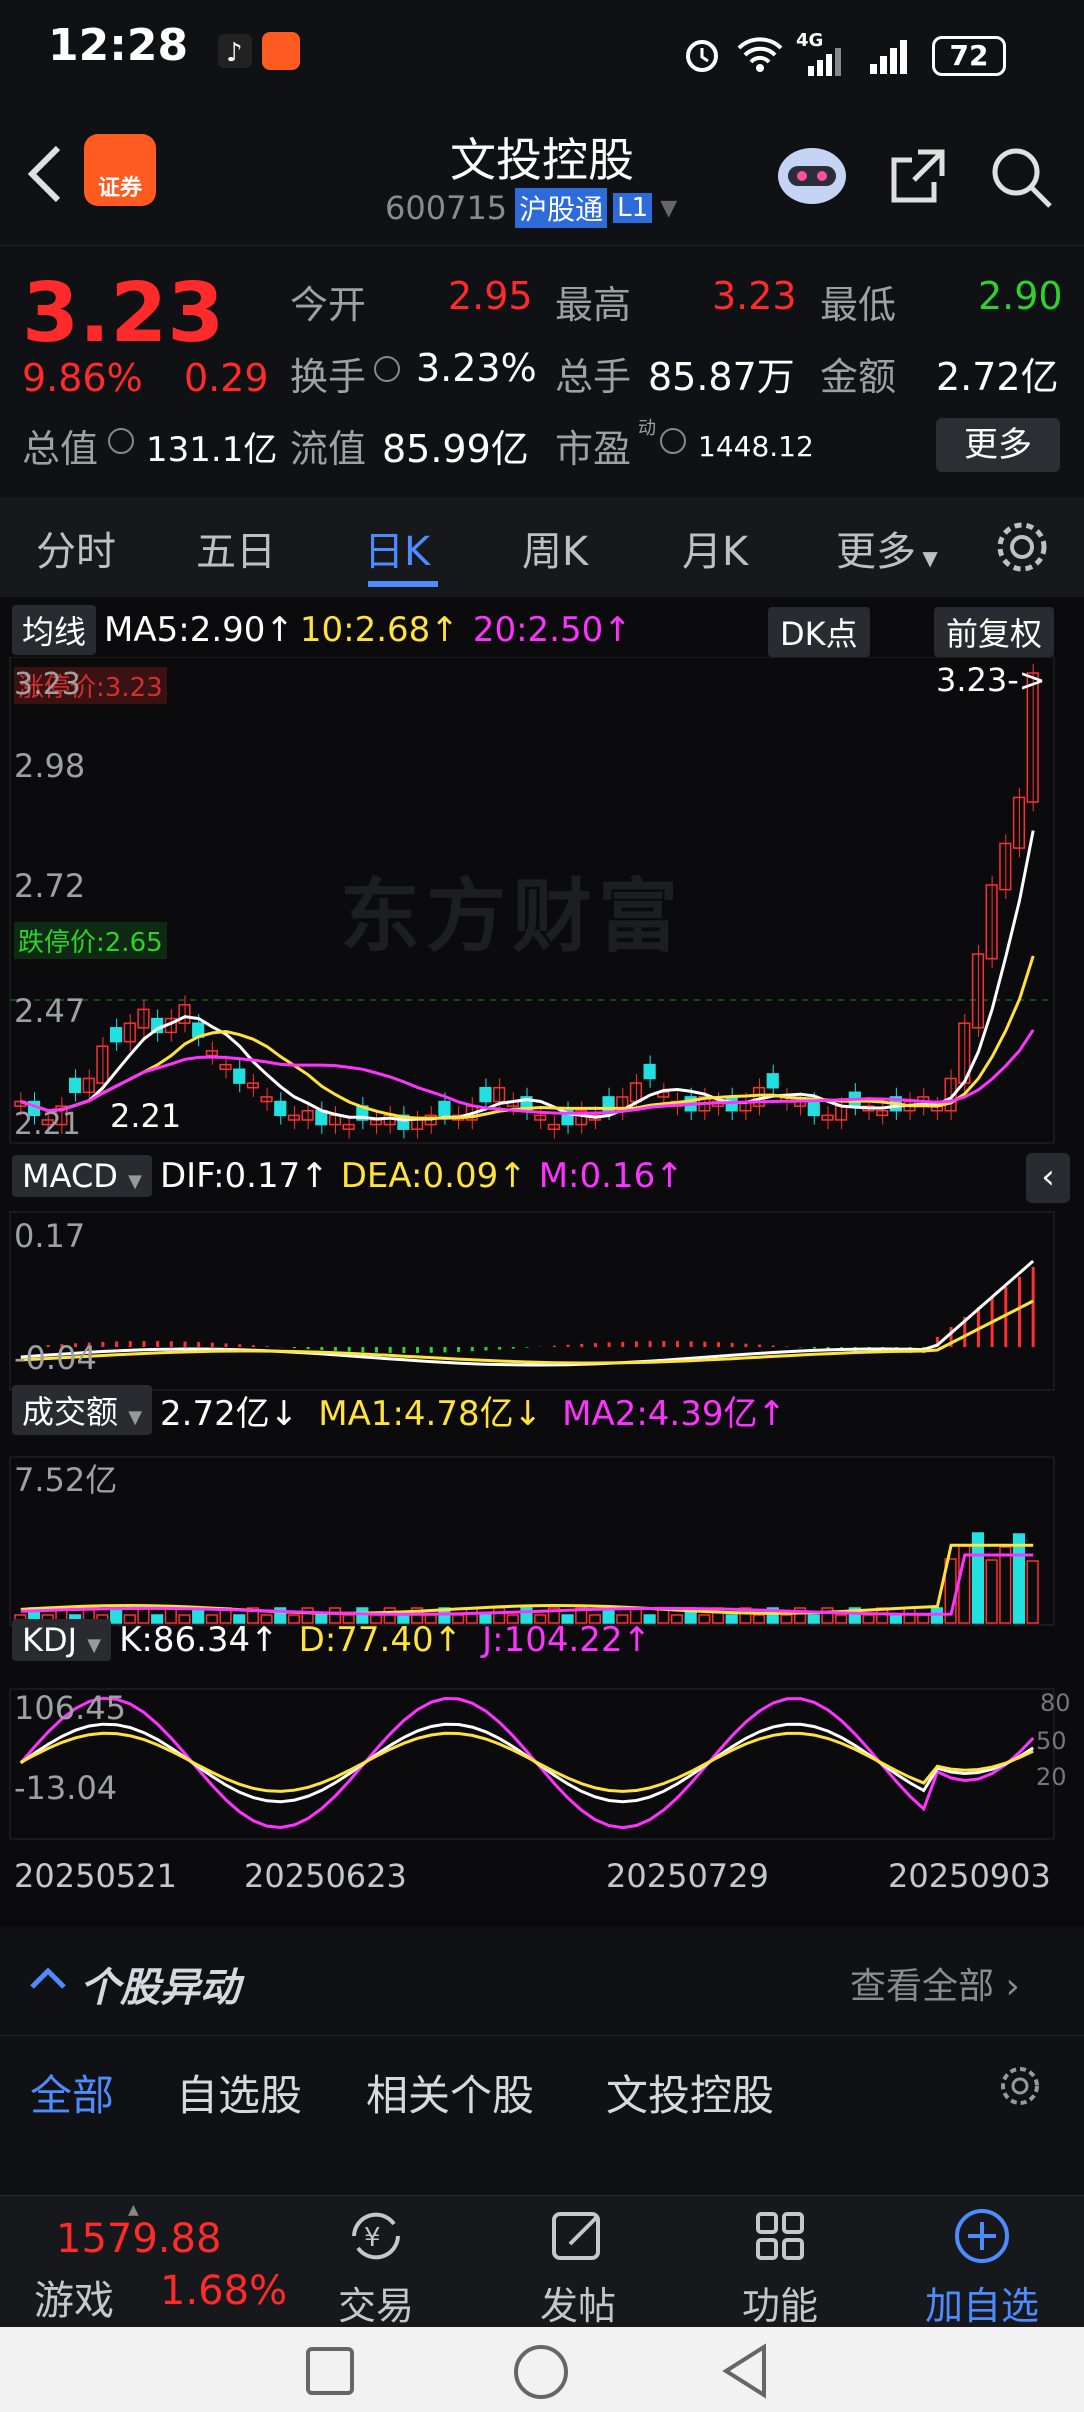 Image resolution: width=1084 pixels, height=2412 pixels. Describe the element at coordinates (812, 173) in the screenshot. I see `robot-assistant-icon` at that location.